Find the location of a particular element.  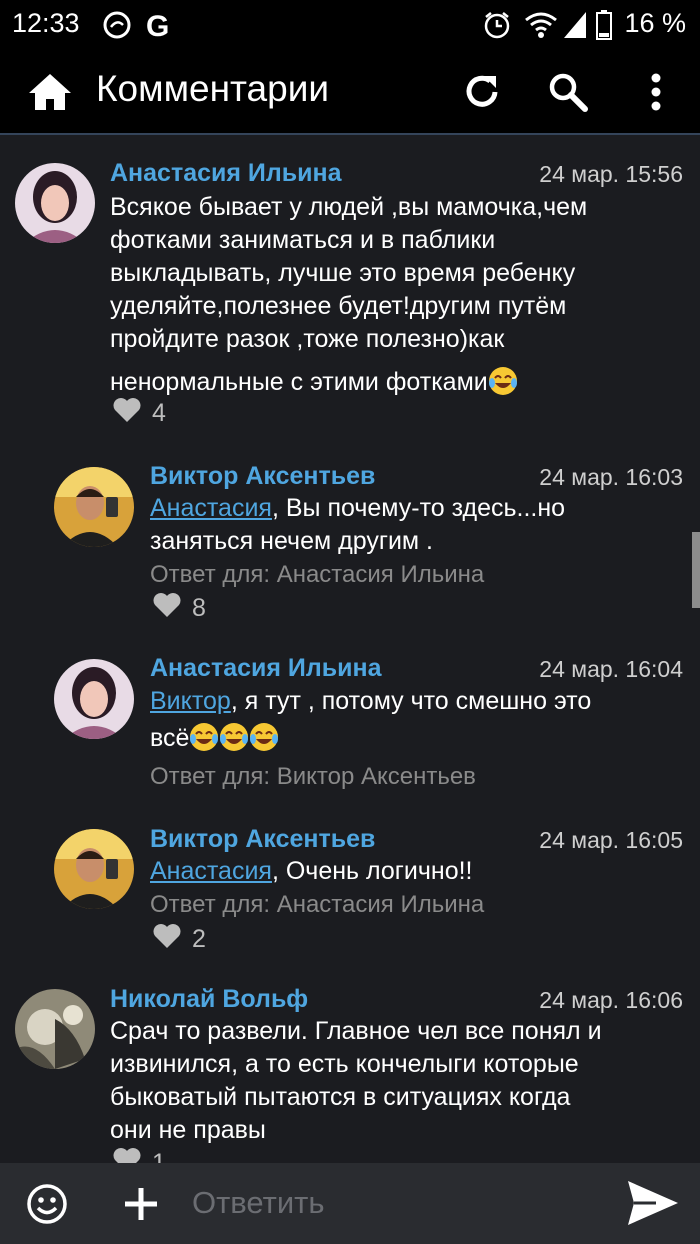

comment-author: Николай Вольф is located at coordinates (209, 999).